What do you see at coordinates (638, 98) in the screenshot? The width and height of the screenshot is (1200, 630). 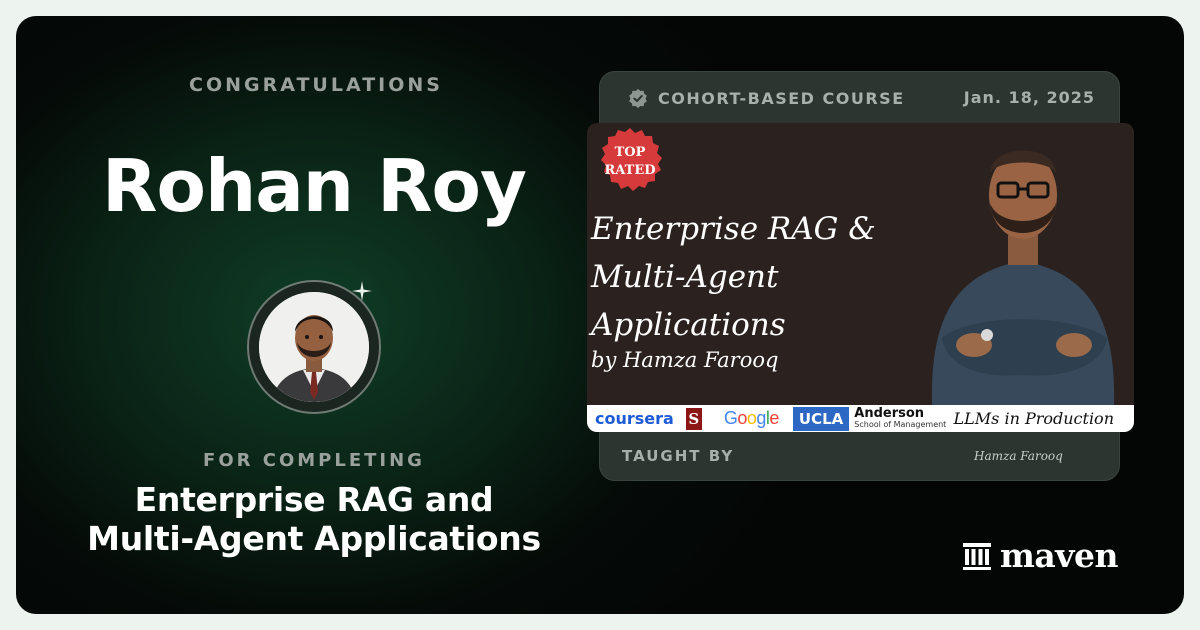 I see `verified-badge-icon` at bounding box center [638, 98].